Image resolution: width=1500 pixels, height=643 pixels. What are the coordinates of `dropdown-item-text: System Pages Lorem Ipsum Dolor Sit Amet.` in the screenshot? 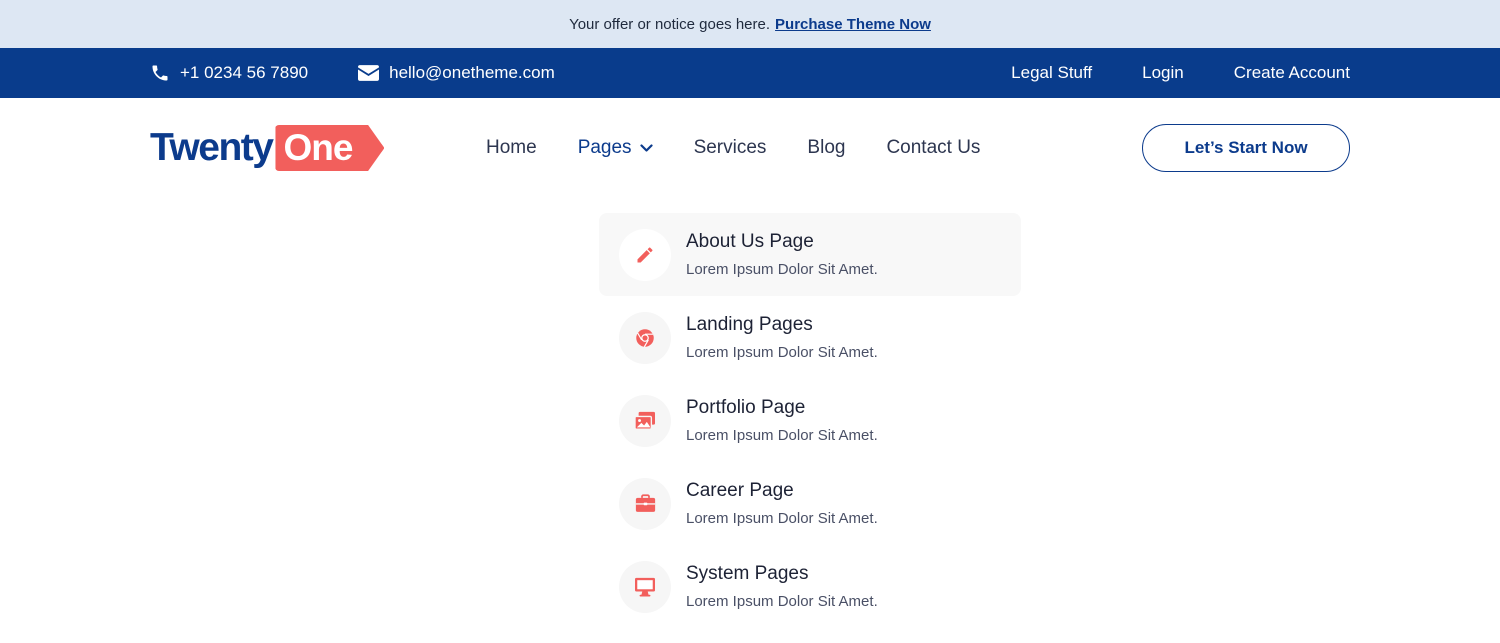 It's located at (782, 586).